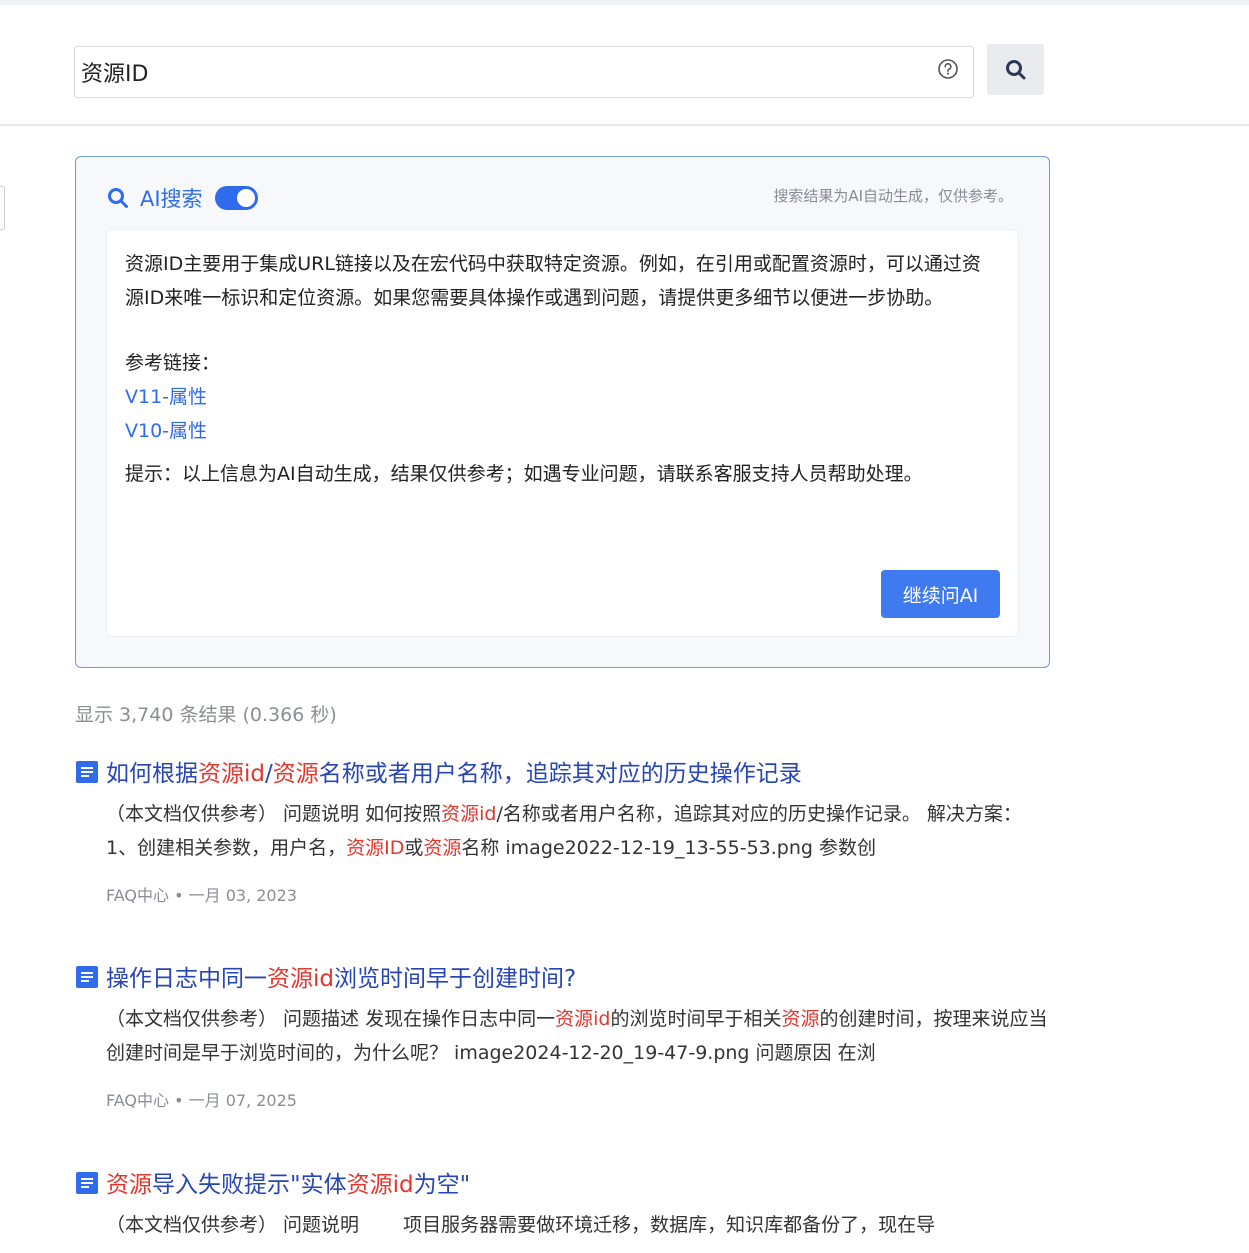 The image size is (1249, 1253). Describe the element at coordinates (152, 774) in the screenshot. I see `text-segment: 如何根据` at that location.